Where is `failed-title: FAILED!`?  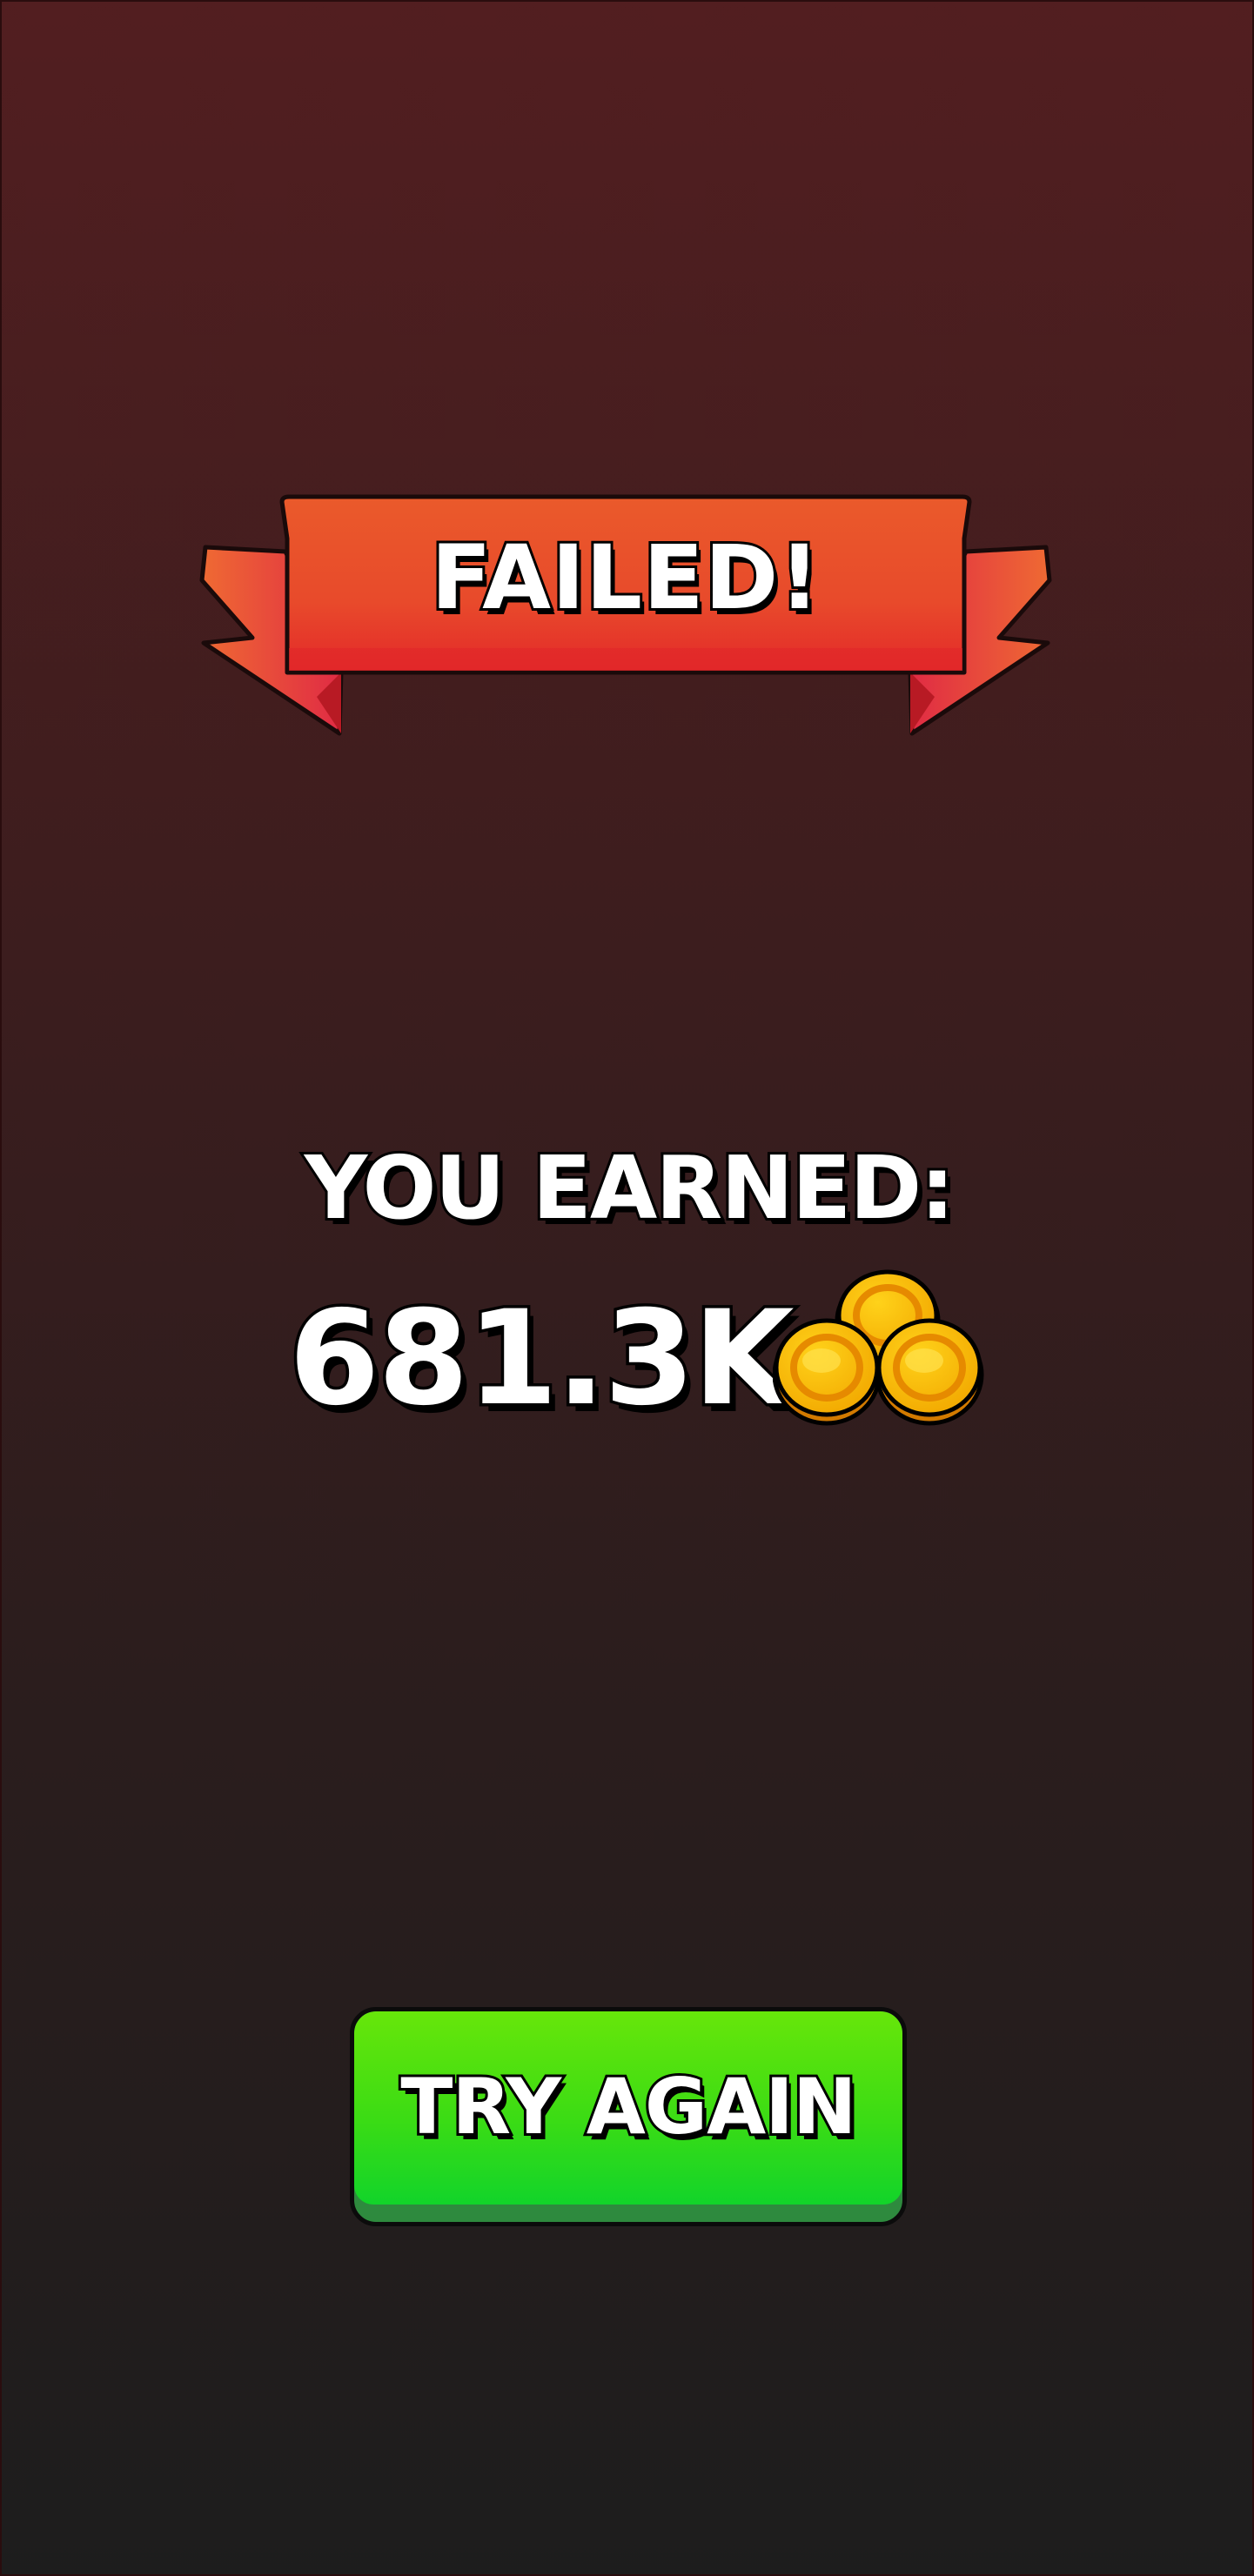
failed-title: FAILED! is located at coordinates (625, 578).